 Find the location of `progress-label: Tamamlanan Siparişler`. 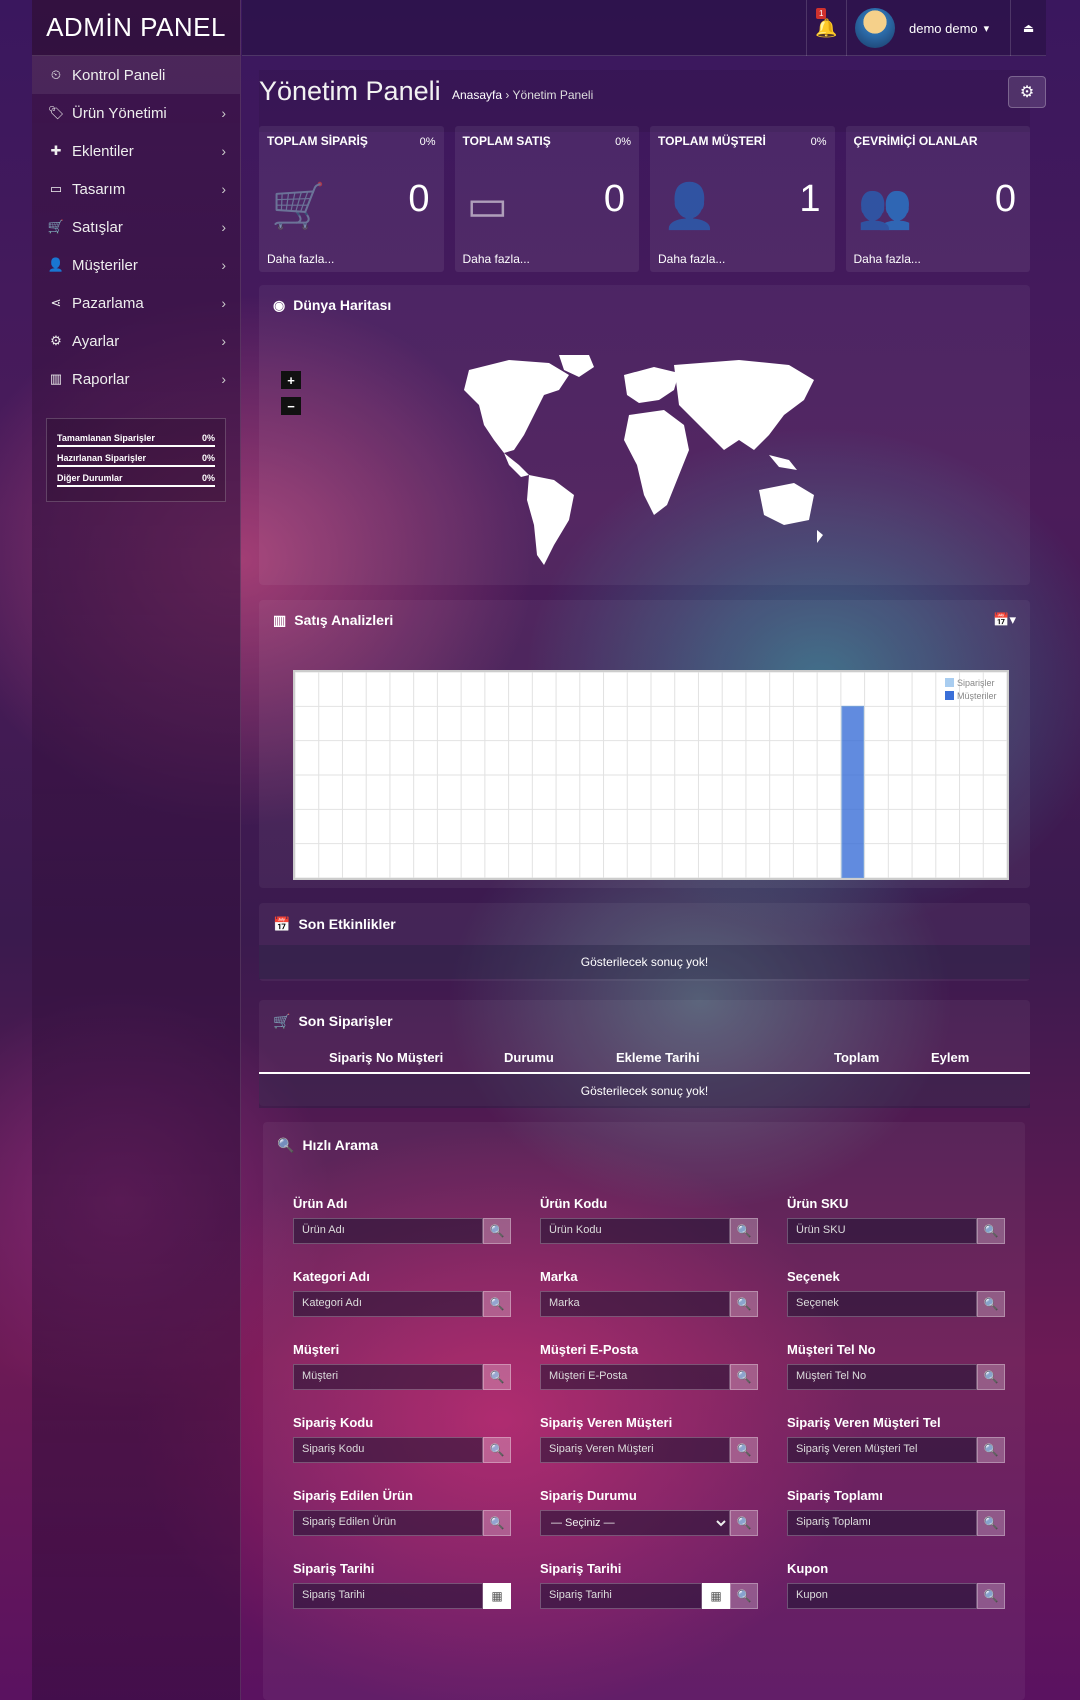

progress-label: Tamamlanan Siparişler is located at coordinates (106, 438).